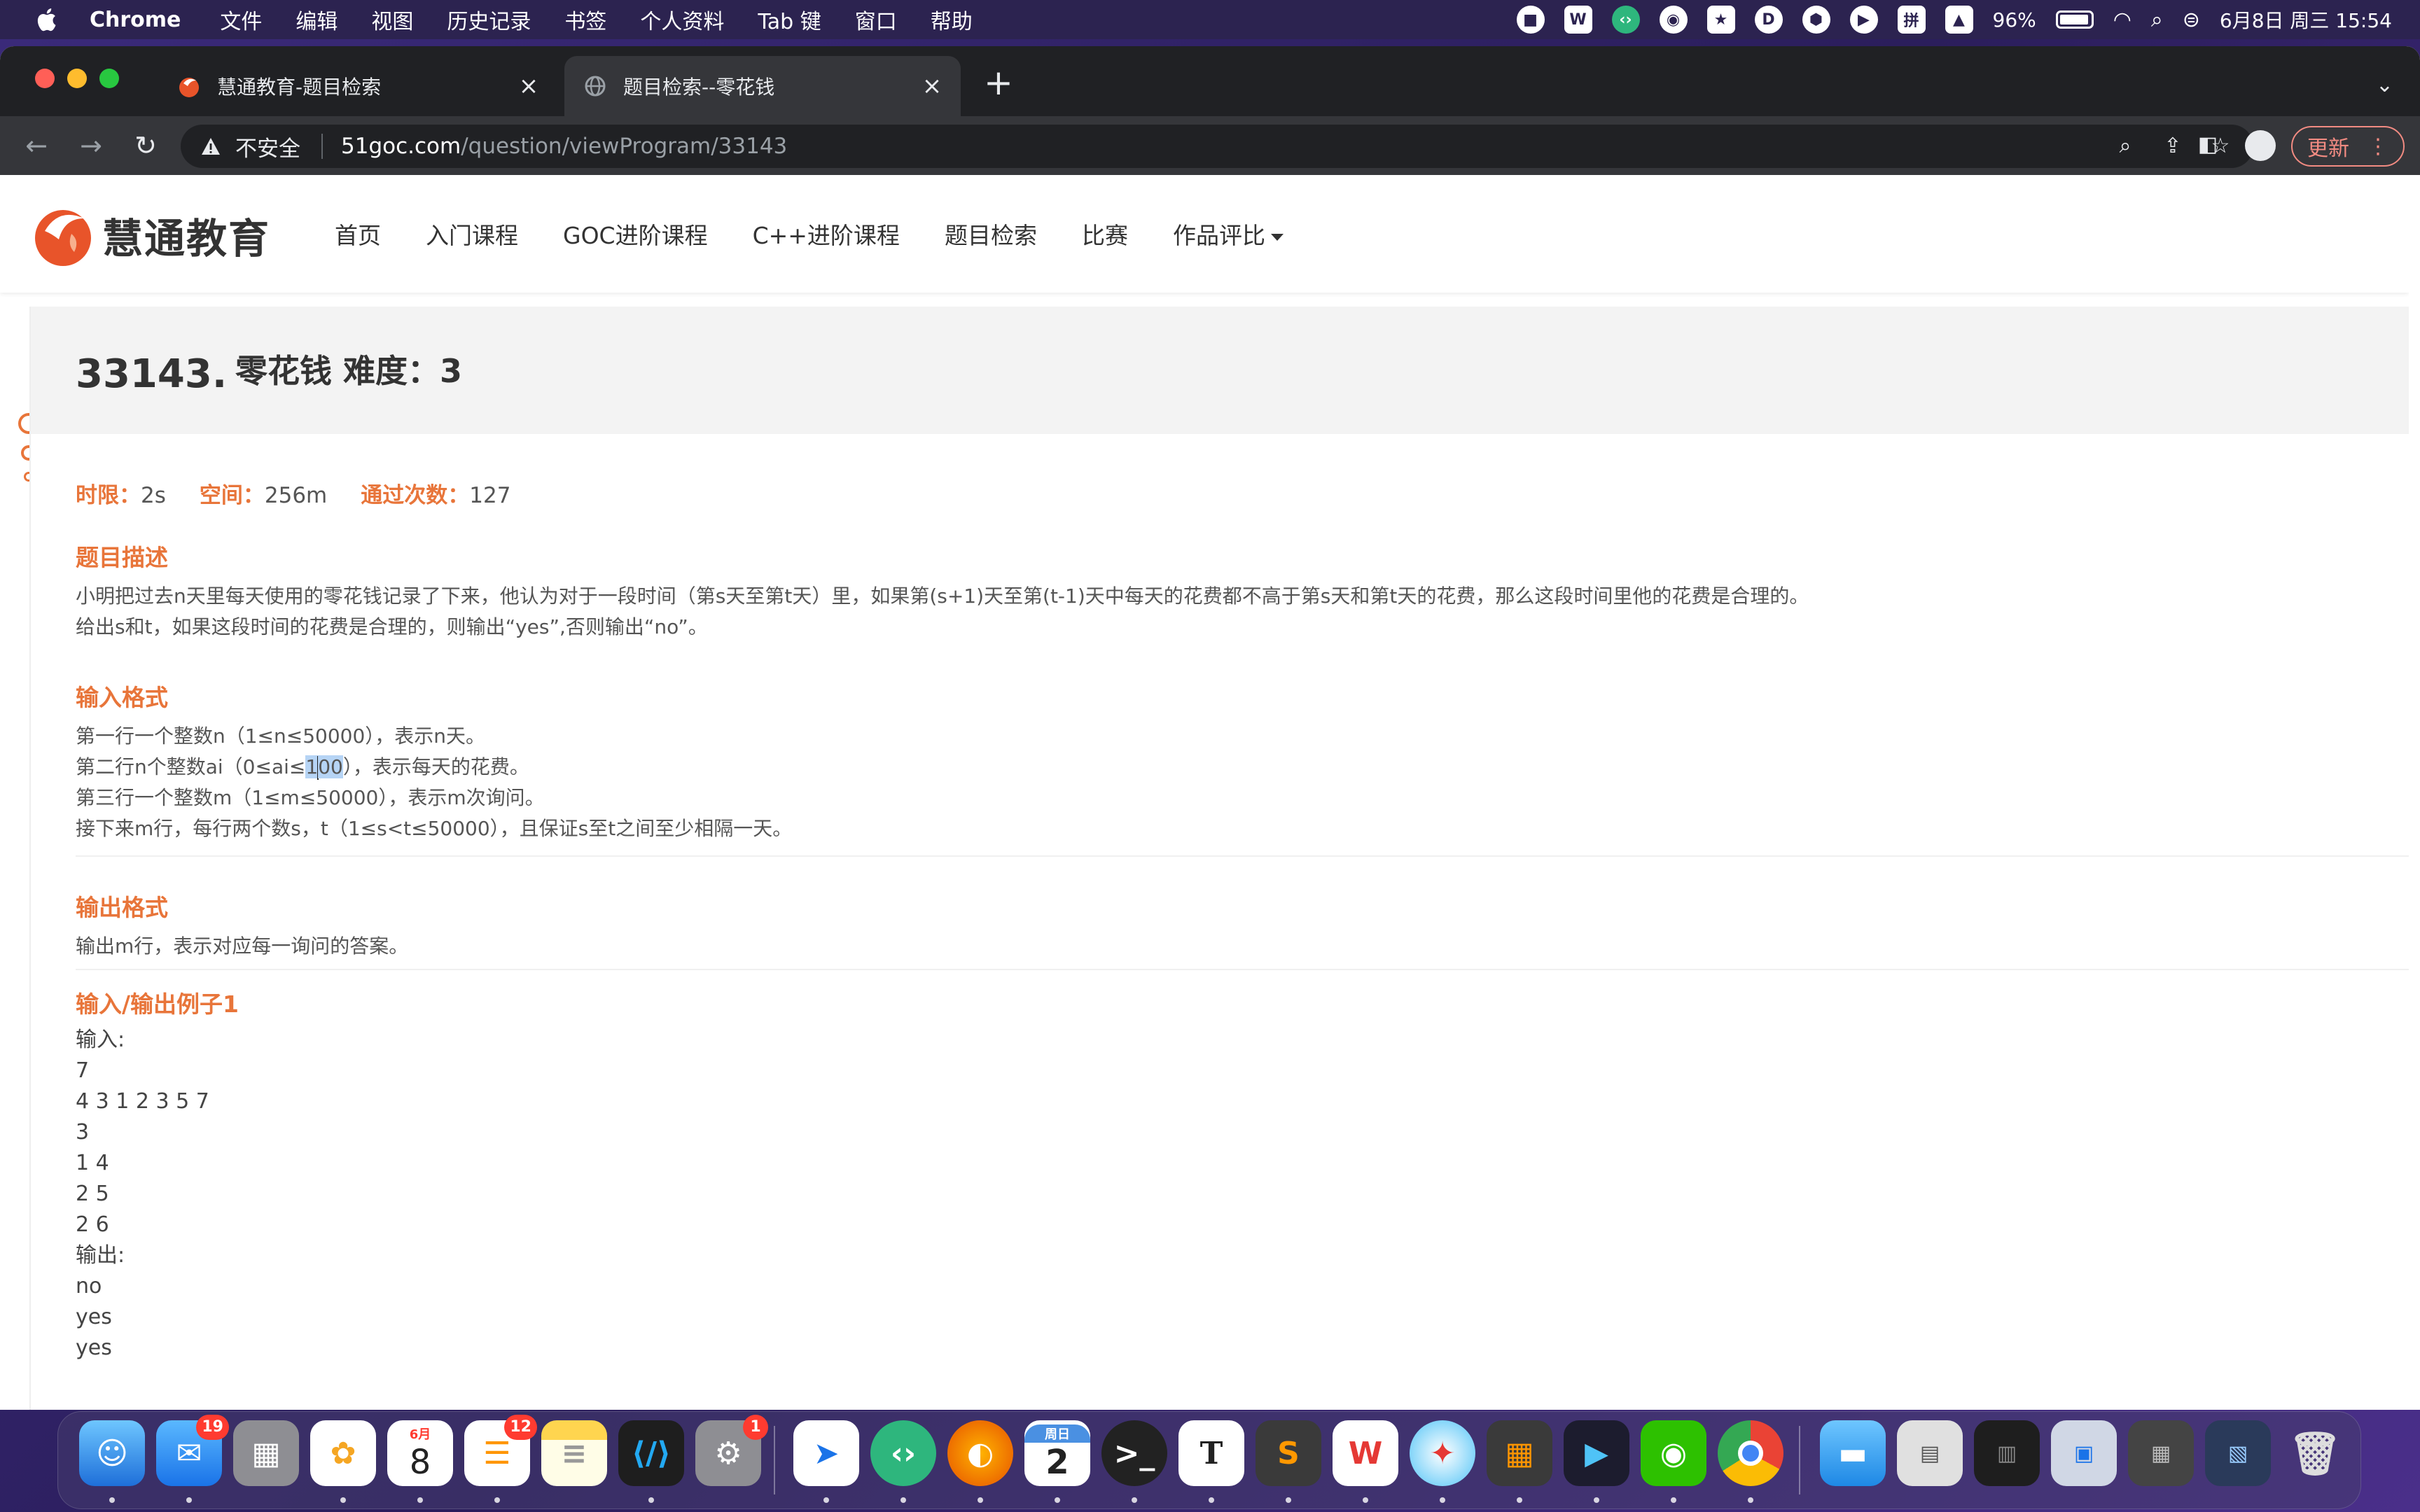 The width and height of the screenshot is (2420, 1512). What do you see at coordinates (980, 1453) in the screenshot?
I see `firefox-icon: ◐` at bounding box center [980, 1453].